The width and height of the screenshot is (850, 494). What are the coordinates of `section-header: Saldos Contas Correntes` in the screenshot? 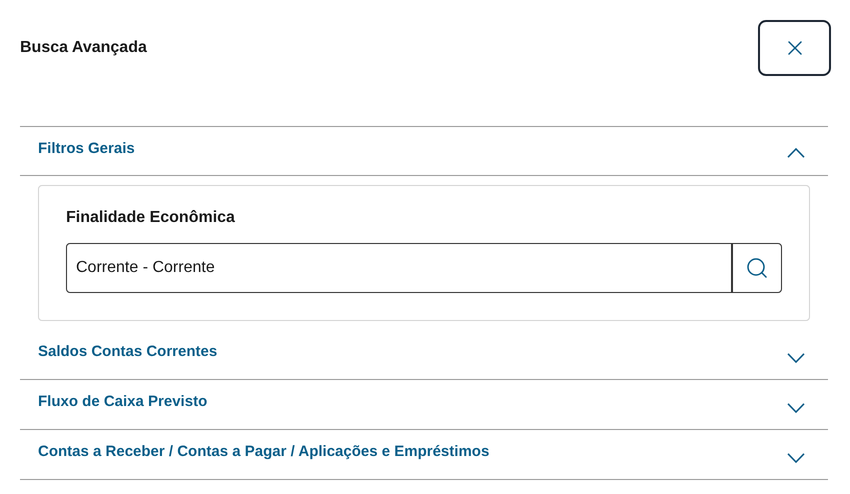 It's located at (424, 354).